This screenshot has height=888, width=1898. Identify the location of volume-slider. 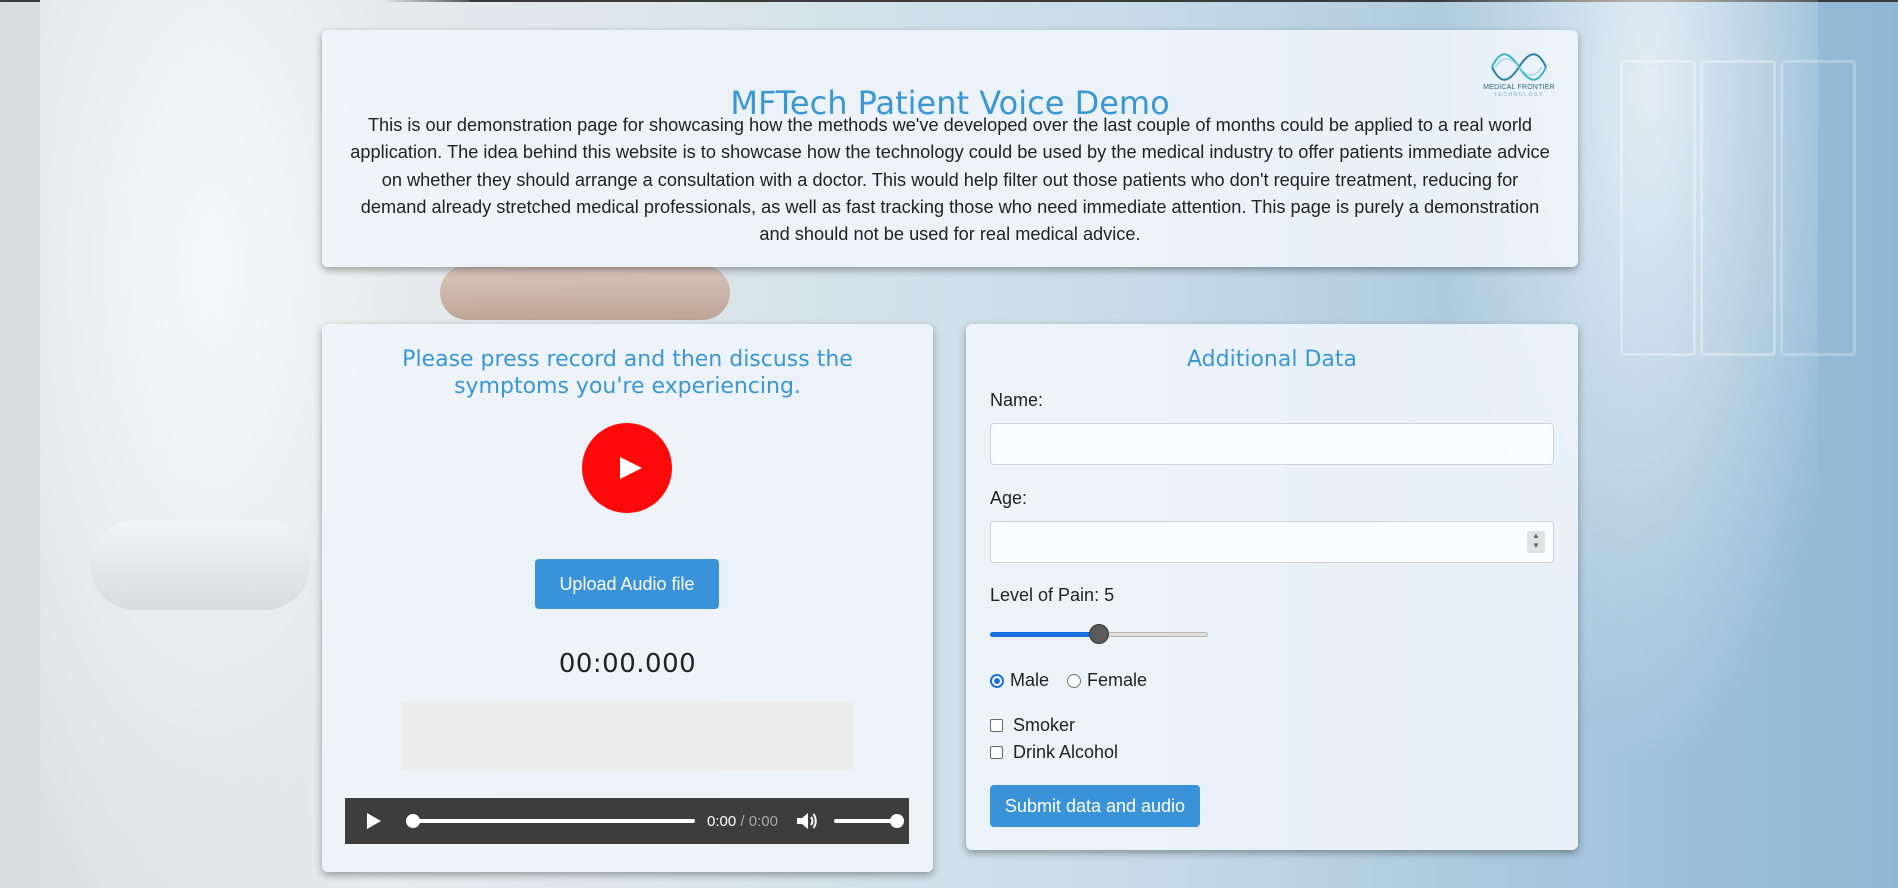
(868, 821).